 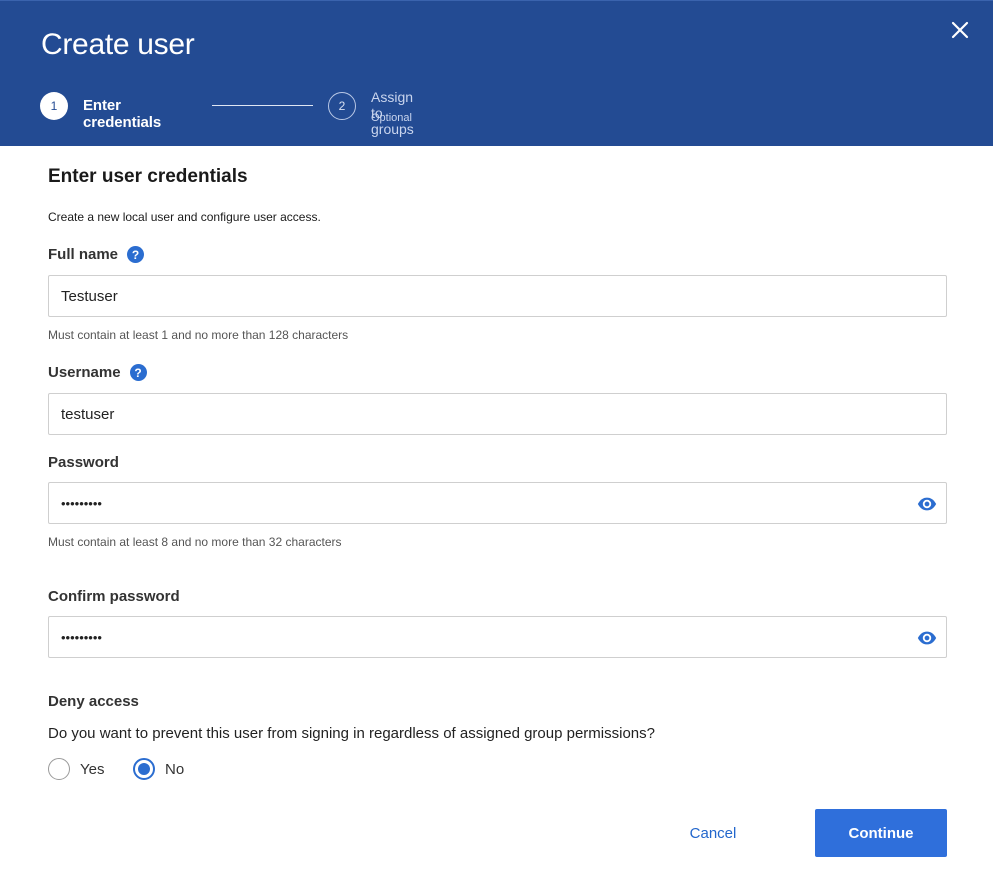 I want to click on confirm-password-label-text: Confirm password, so click(x=114, y=596).